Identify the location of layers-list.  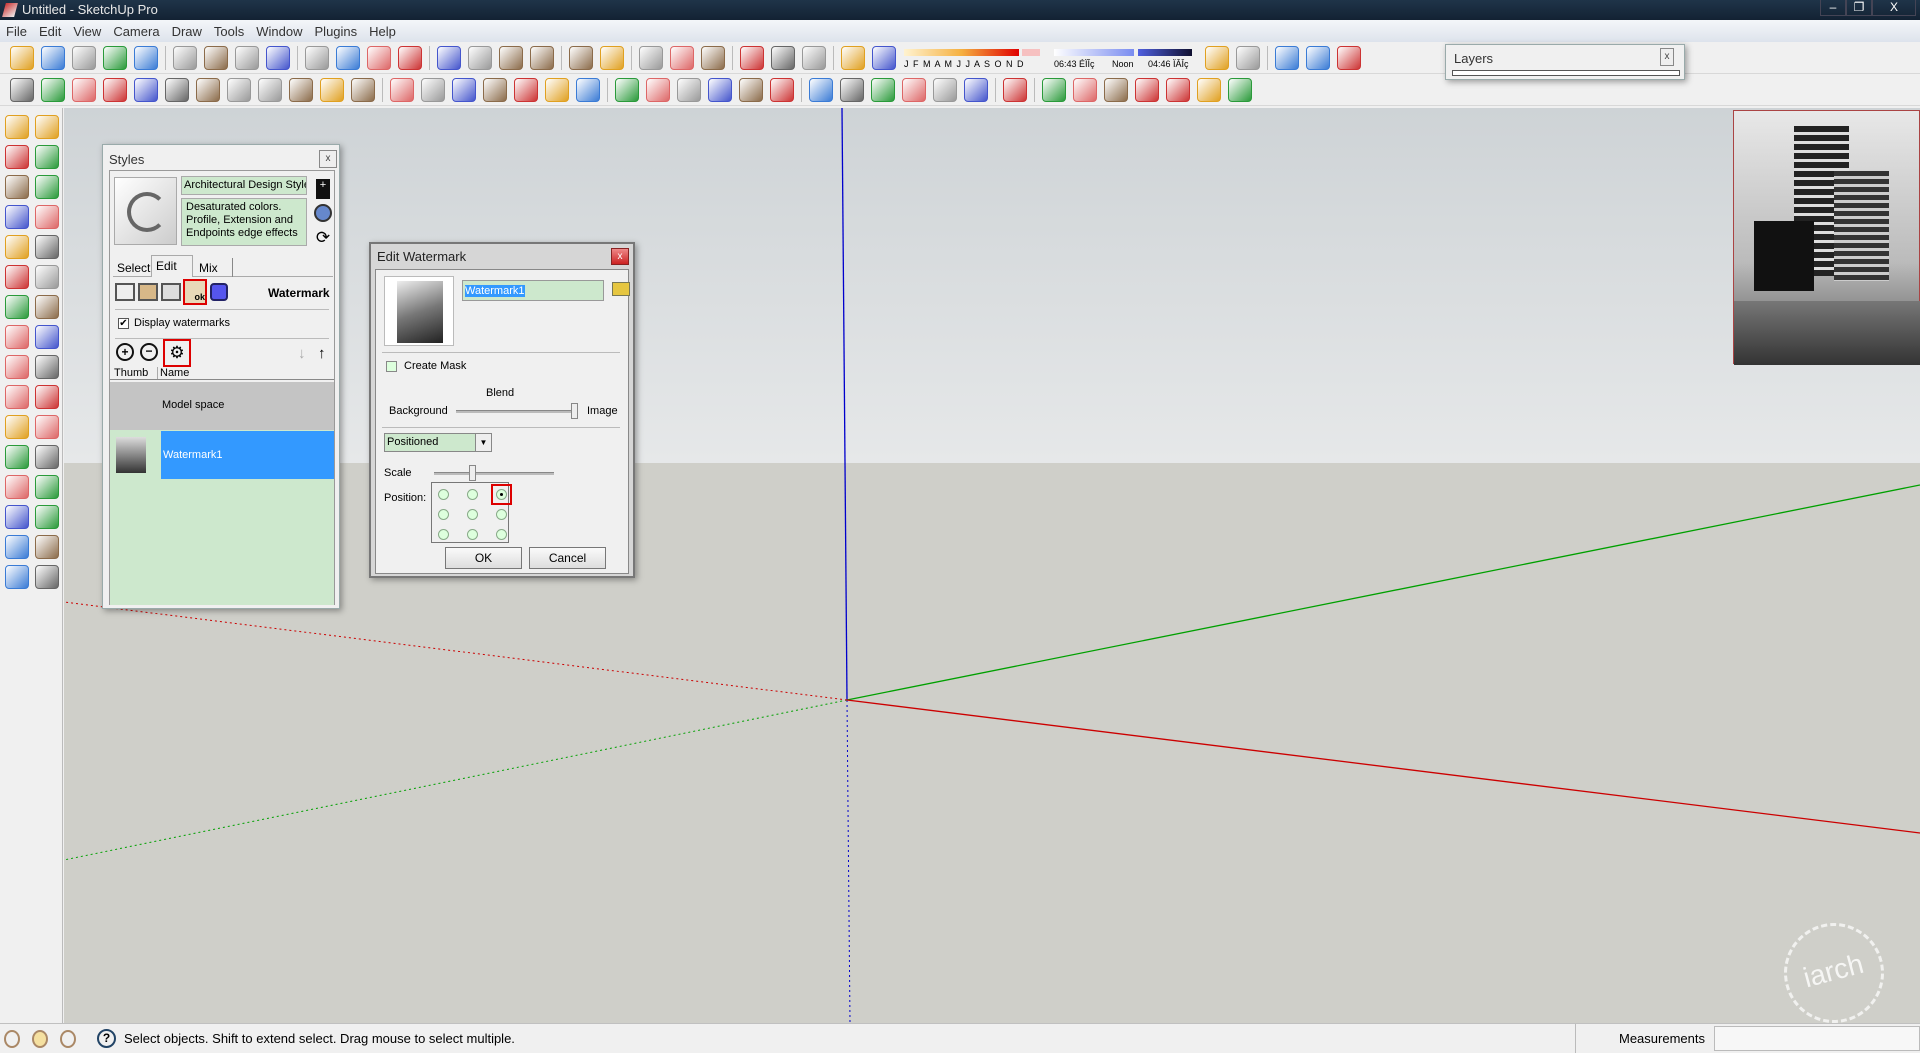
(1566, 73).